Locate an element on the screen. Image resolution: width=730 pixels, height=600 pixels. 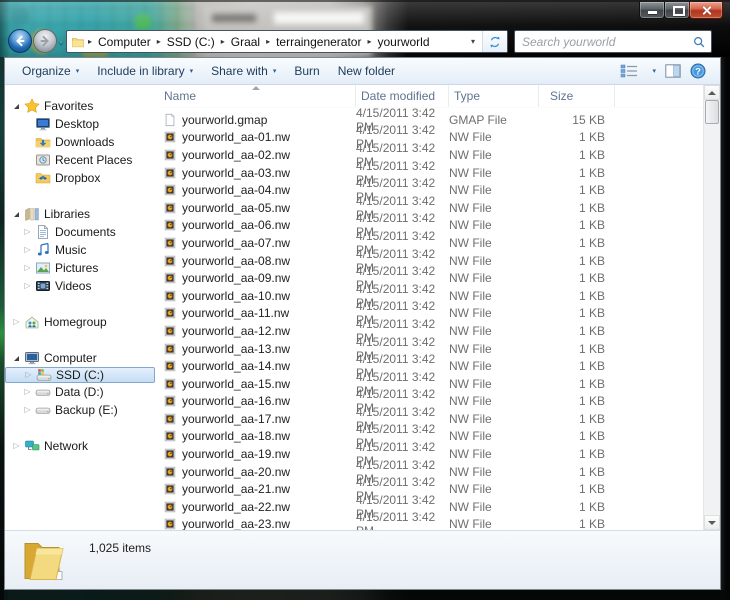
toolbar-burn-button: Burn is located at coordinates (306, 71).